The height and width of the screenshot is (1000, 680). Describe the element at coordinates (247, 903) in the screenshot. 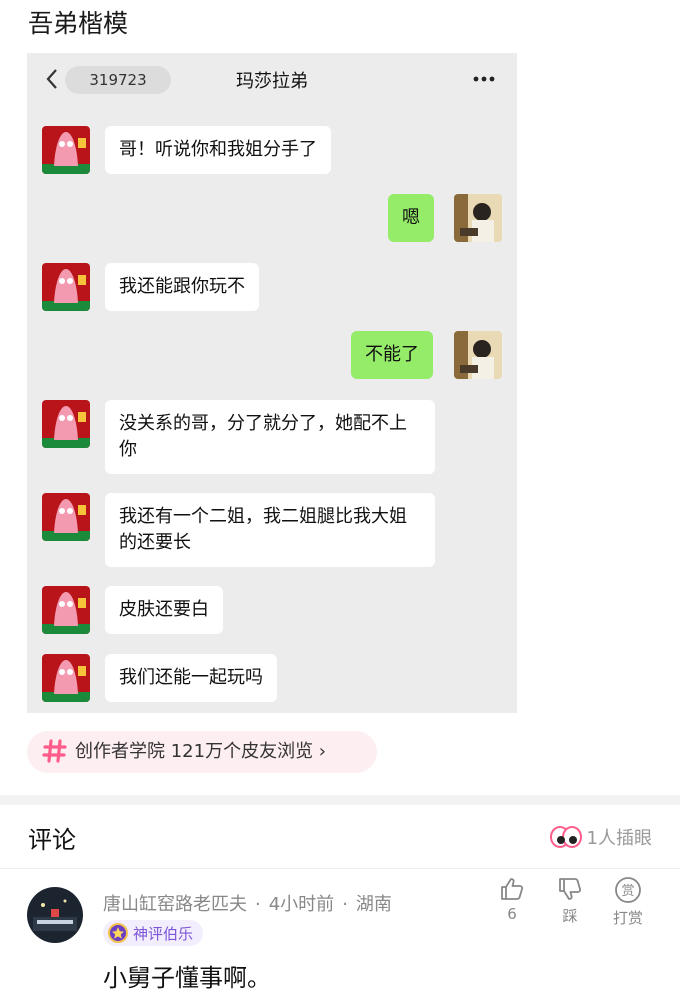

I see `comment-meta: 唐山缸窑路老匹夫 · 4小时前 · 湖南` at that location.